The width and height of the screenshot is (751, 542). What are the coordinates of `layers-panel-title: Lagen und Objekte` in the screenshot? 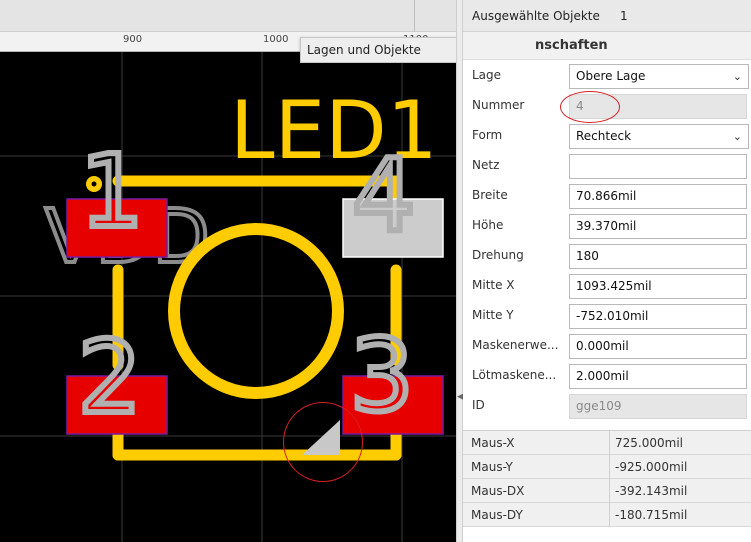 It's located at (364, 50).